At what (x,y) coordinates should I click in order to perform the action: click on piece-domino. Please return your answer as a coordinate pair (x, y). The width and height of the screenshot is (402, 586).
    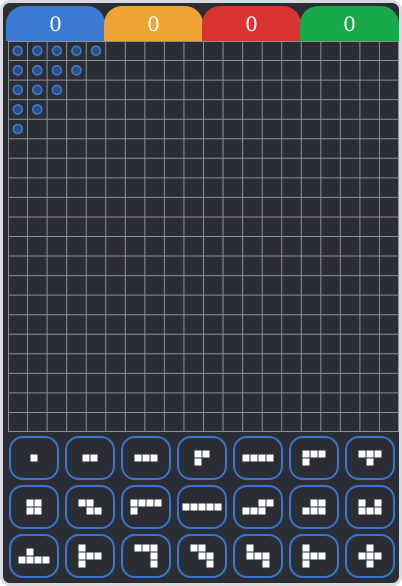
    Looking at the image, I should click on (90, 458).